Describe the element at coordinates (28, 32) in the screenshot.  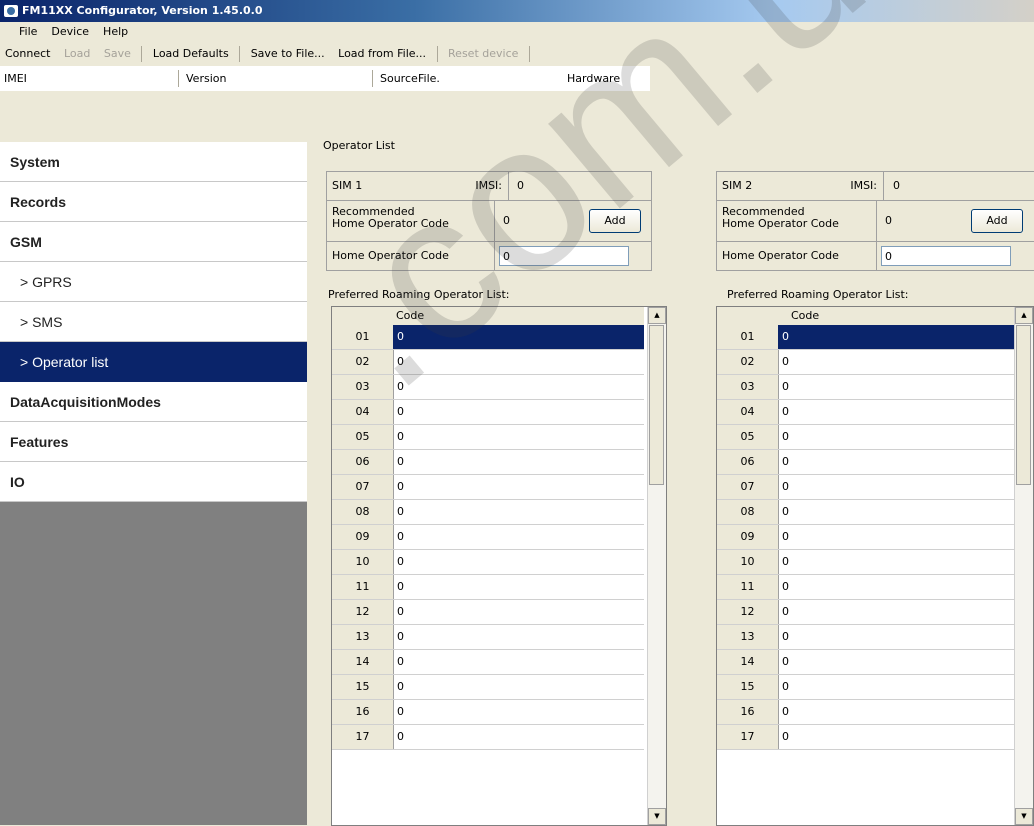
I see `menu-file: File` at that location.